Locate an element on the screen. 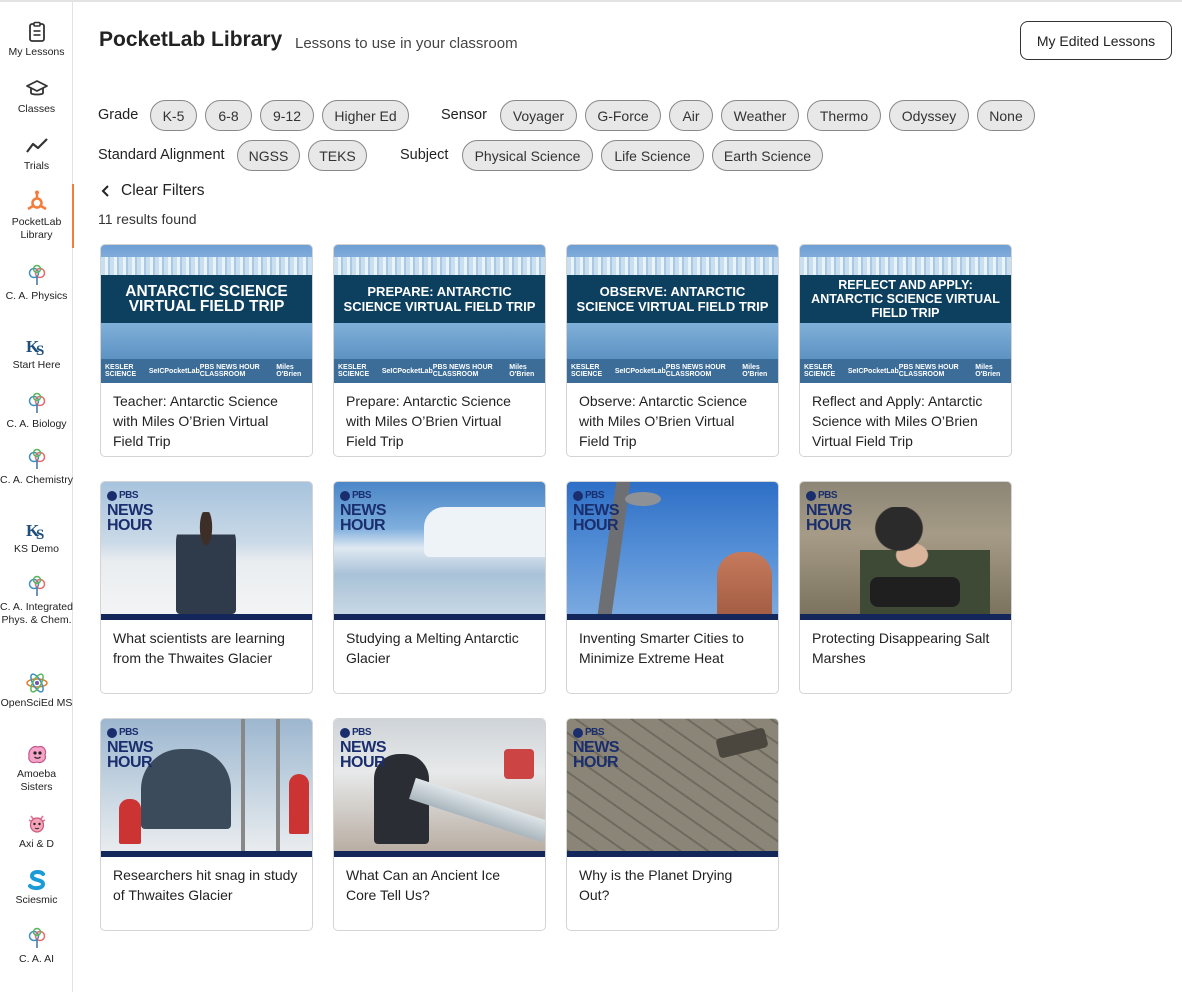 The height and width of the screenshot is (992, 1182). subject-filter-label: Subject is located at coordinates (424, 155).